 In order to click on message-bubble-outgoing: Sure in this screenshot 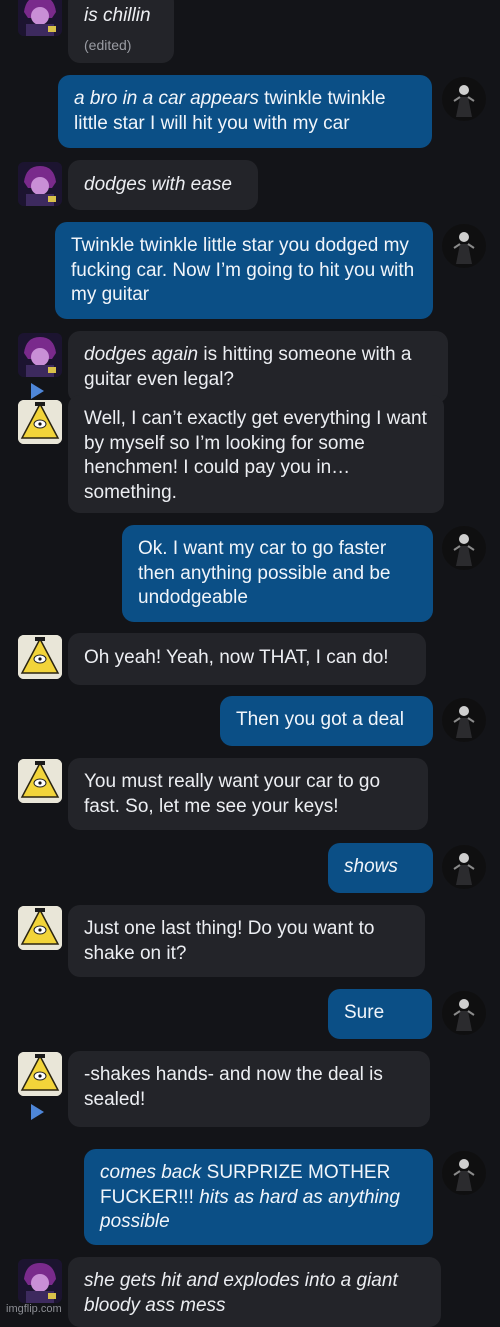, I will do `click(380, 1014)`.